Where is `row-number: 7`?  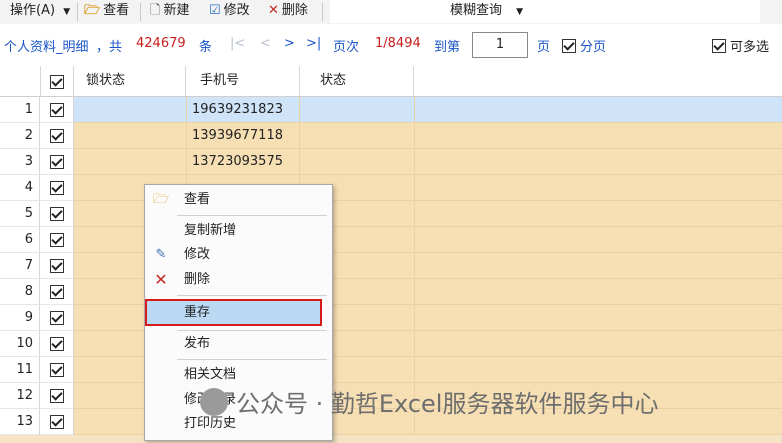 row-number: 7 is located at coordinates (20, 266).